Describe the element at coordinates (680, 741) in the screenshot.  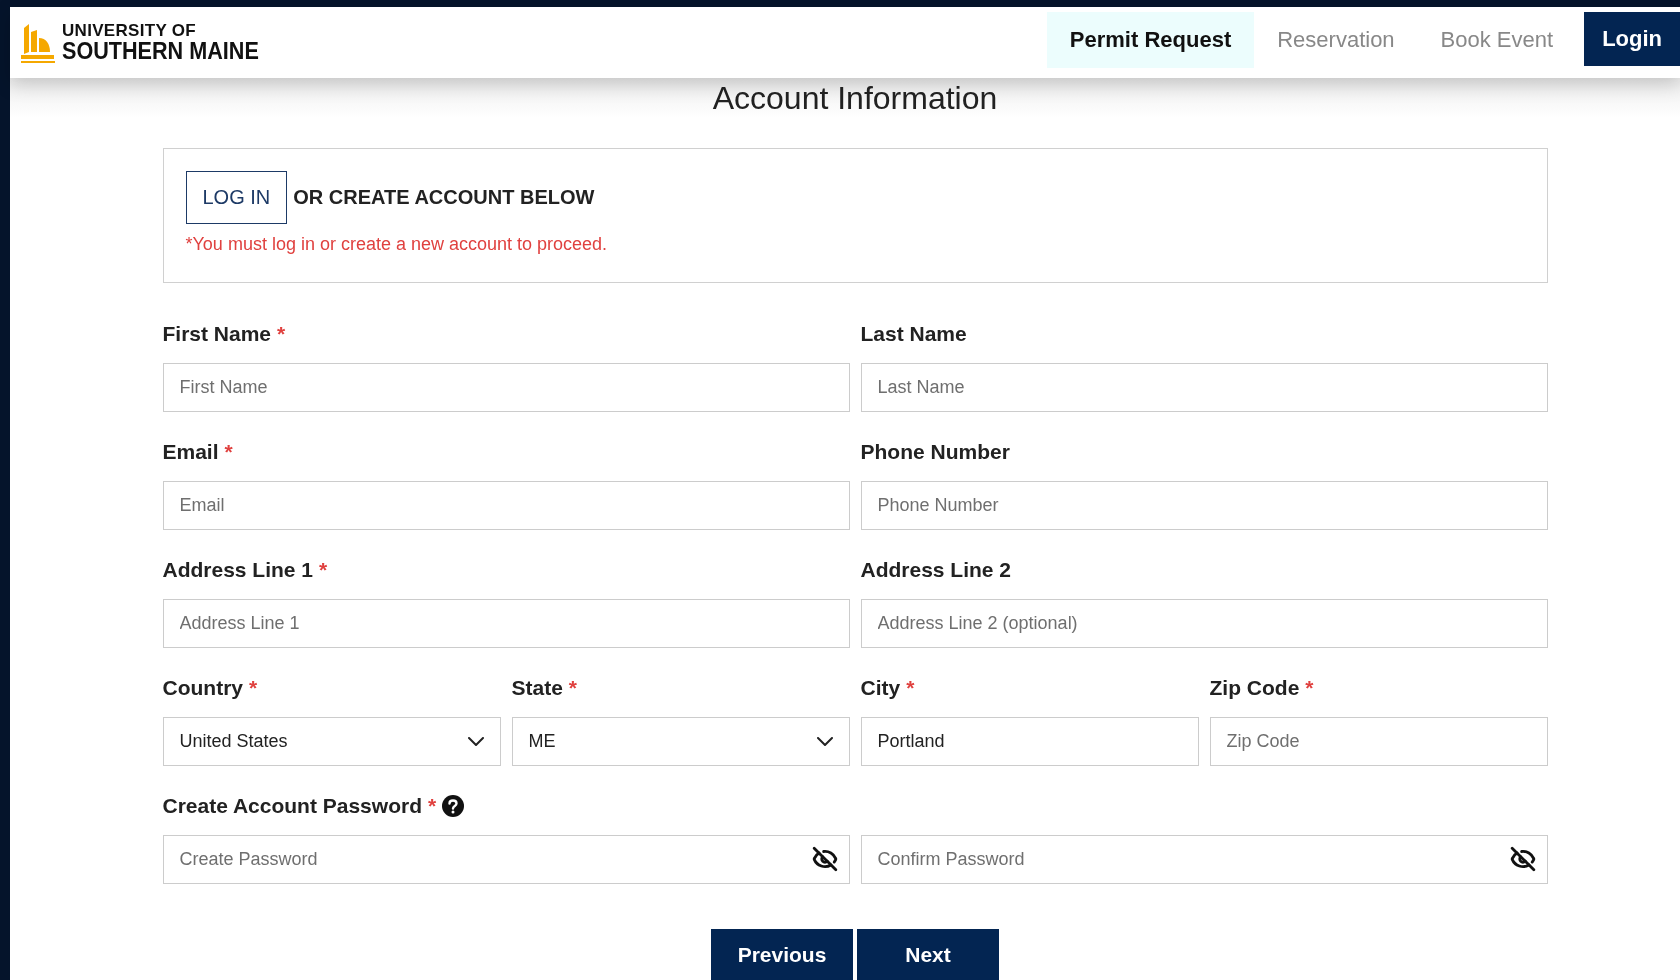
I see `select-field: ME` at that location.